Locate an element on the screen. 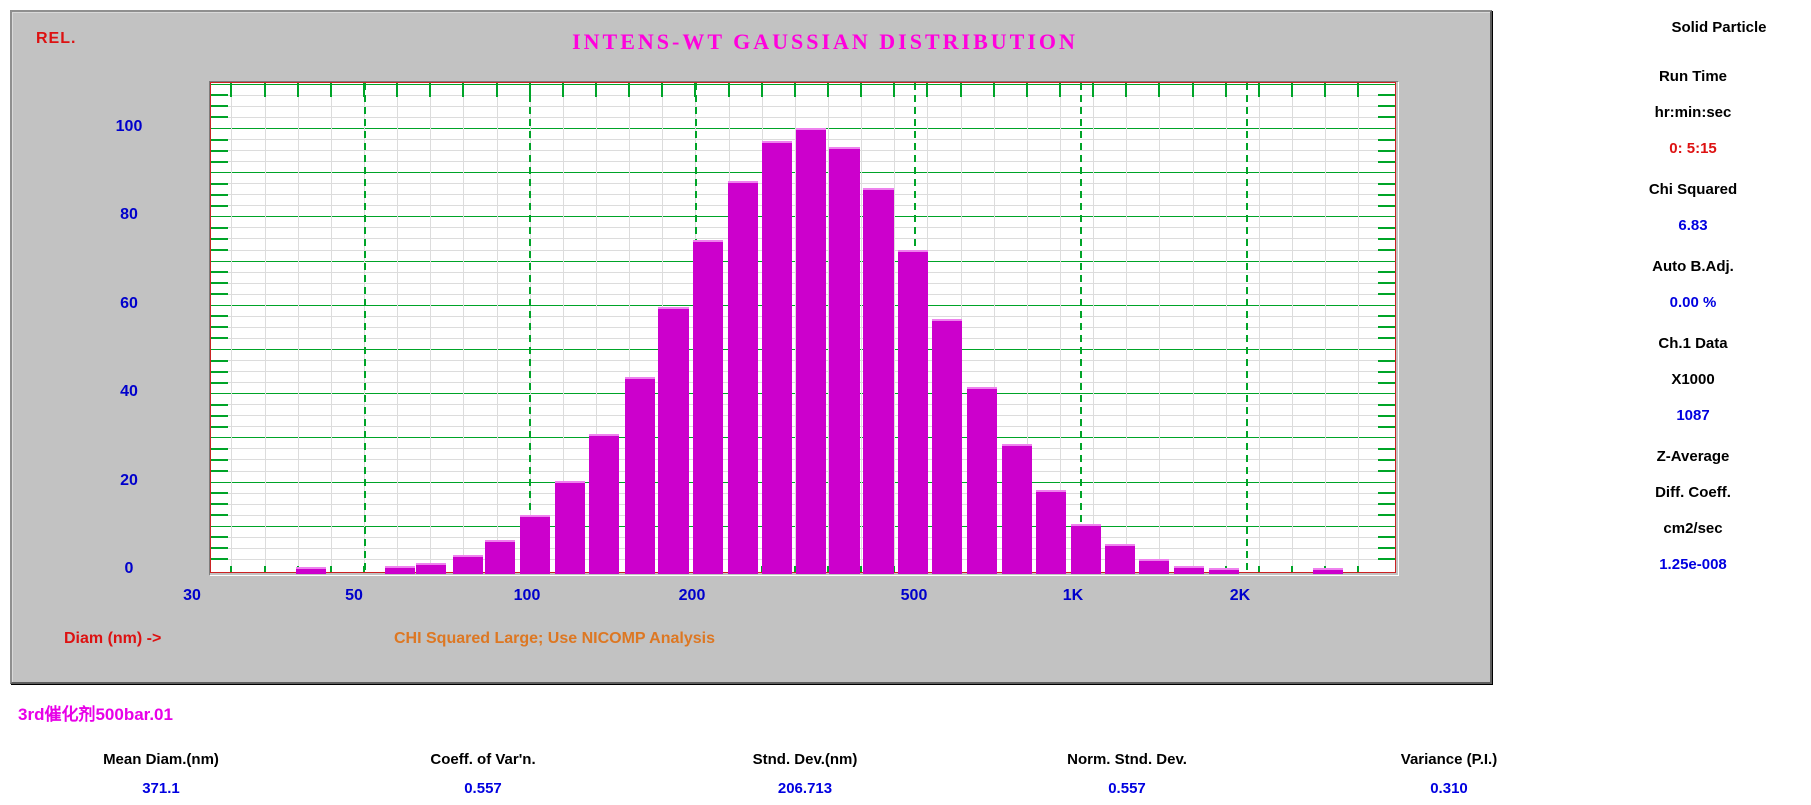 Image resolution: width=1811 pixels, height=805 pixels. stat-column: Variance (P.I.) 0.310 is located at coordinates (1449, 774).